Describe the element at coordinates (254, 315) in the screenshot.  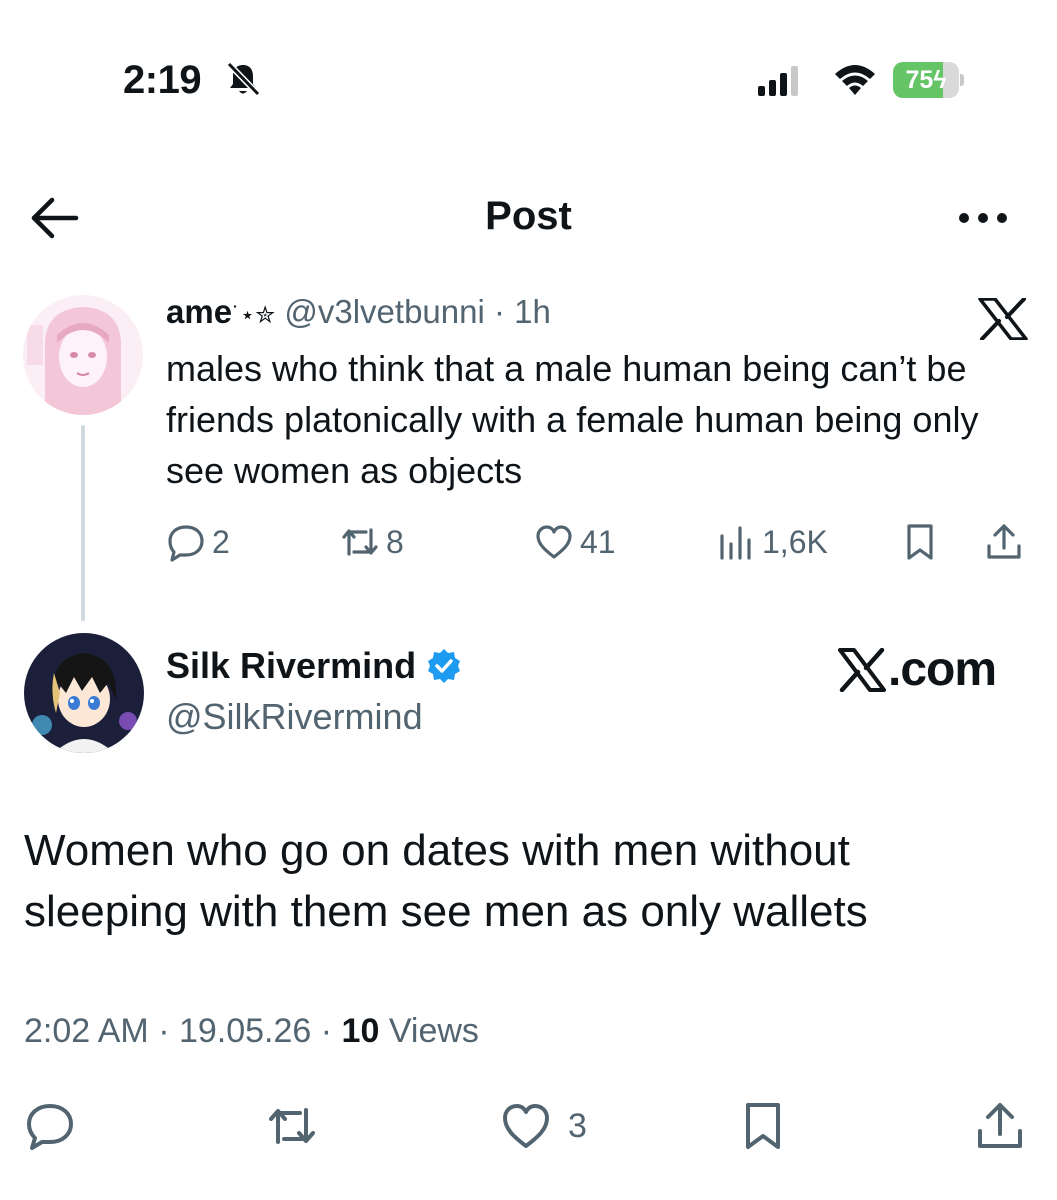
I see `name-decoration: ˙⋆✮` at that location.